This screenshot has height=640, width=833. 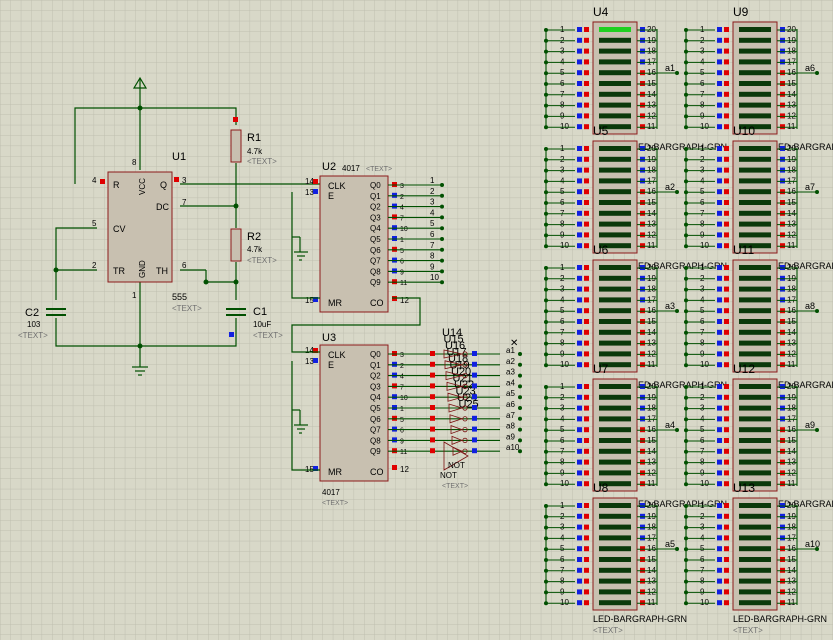 I want to click on co-label: CO, so click(x=377, y=472).